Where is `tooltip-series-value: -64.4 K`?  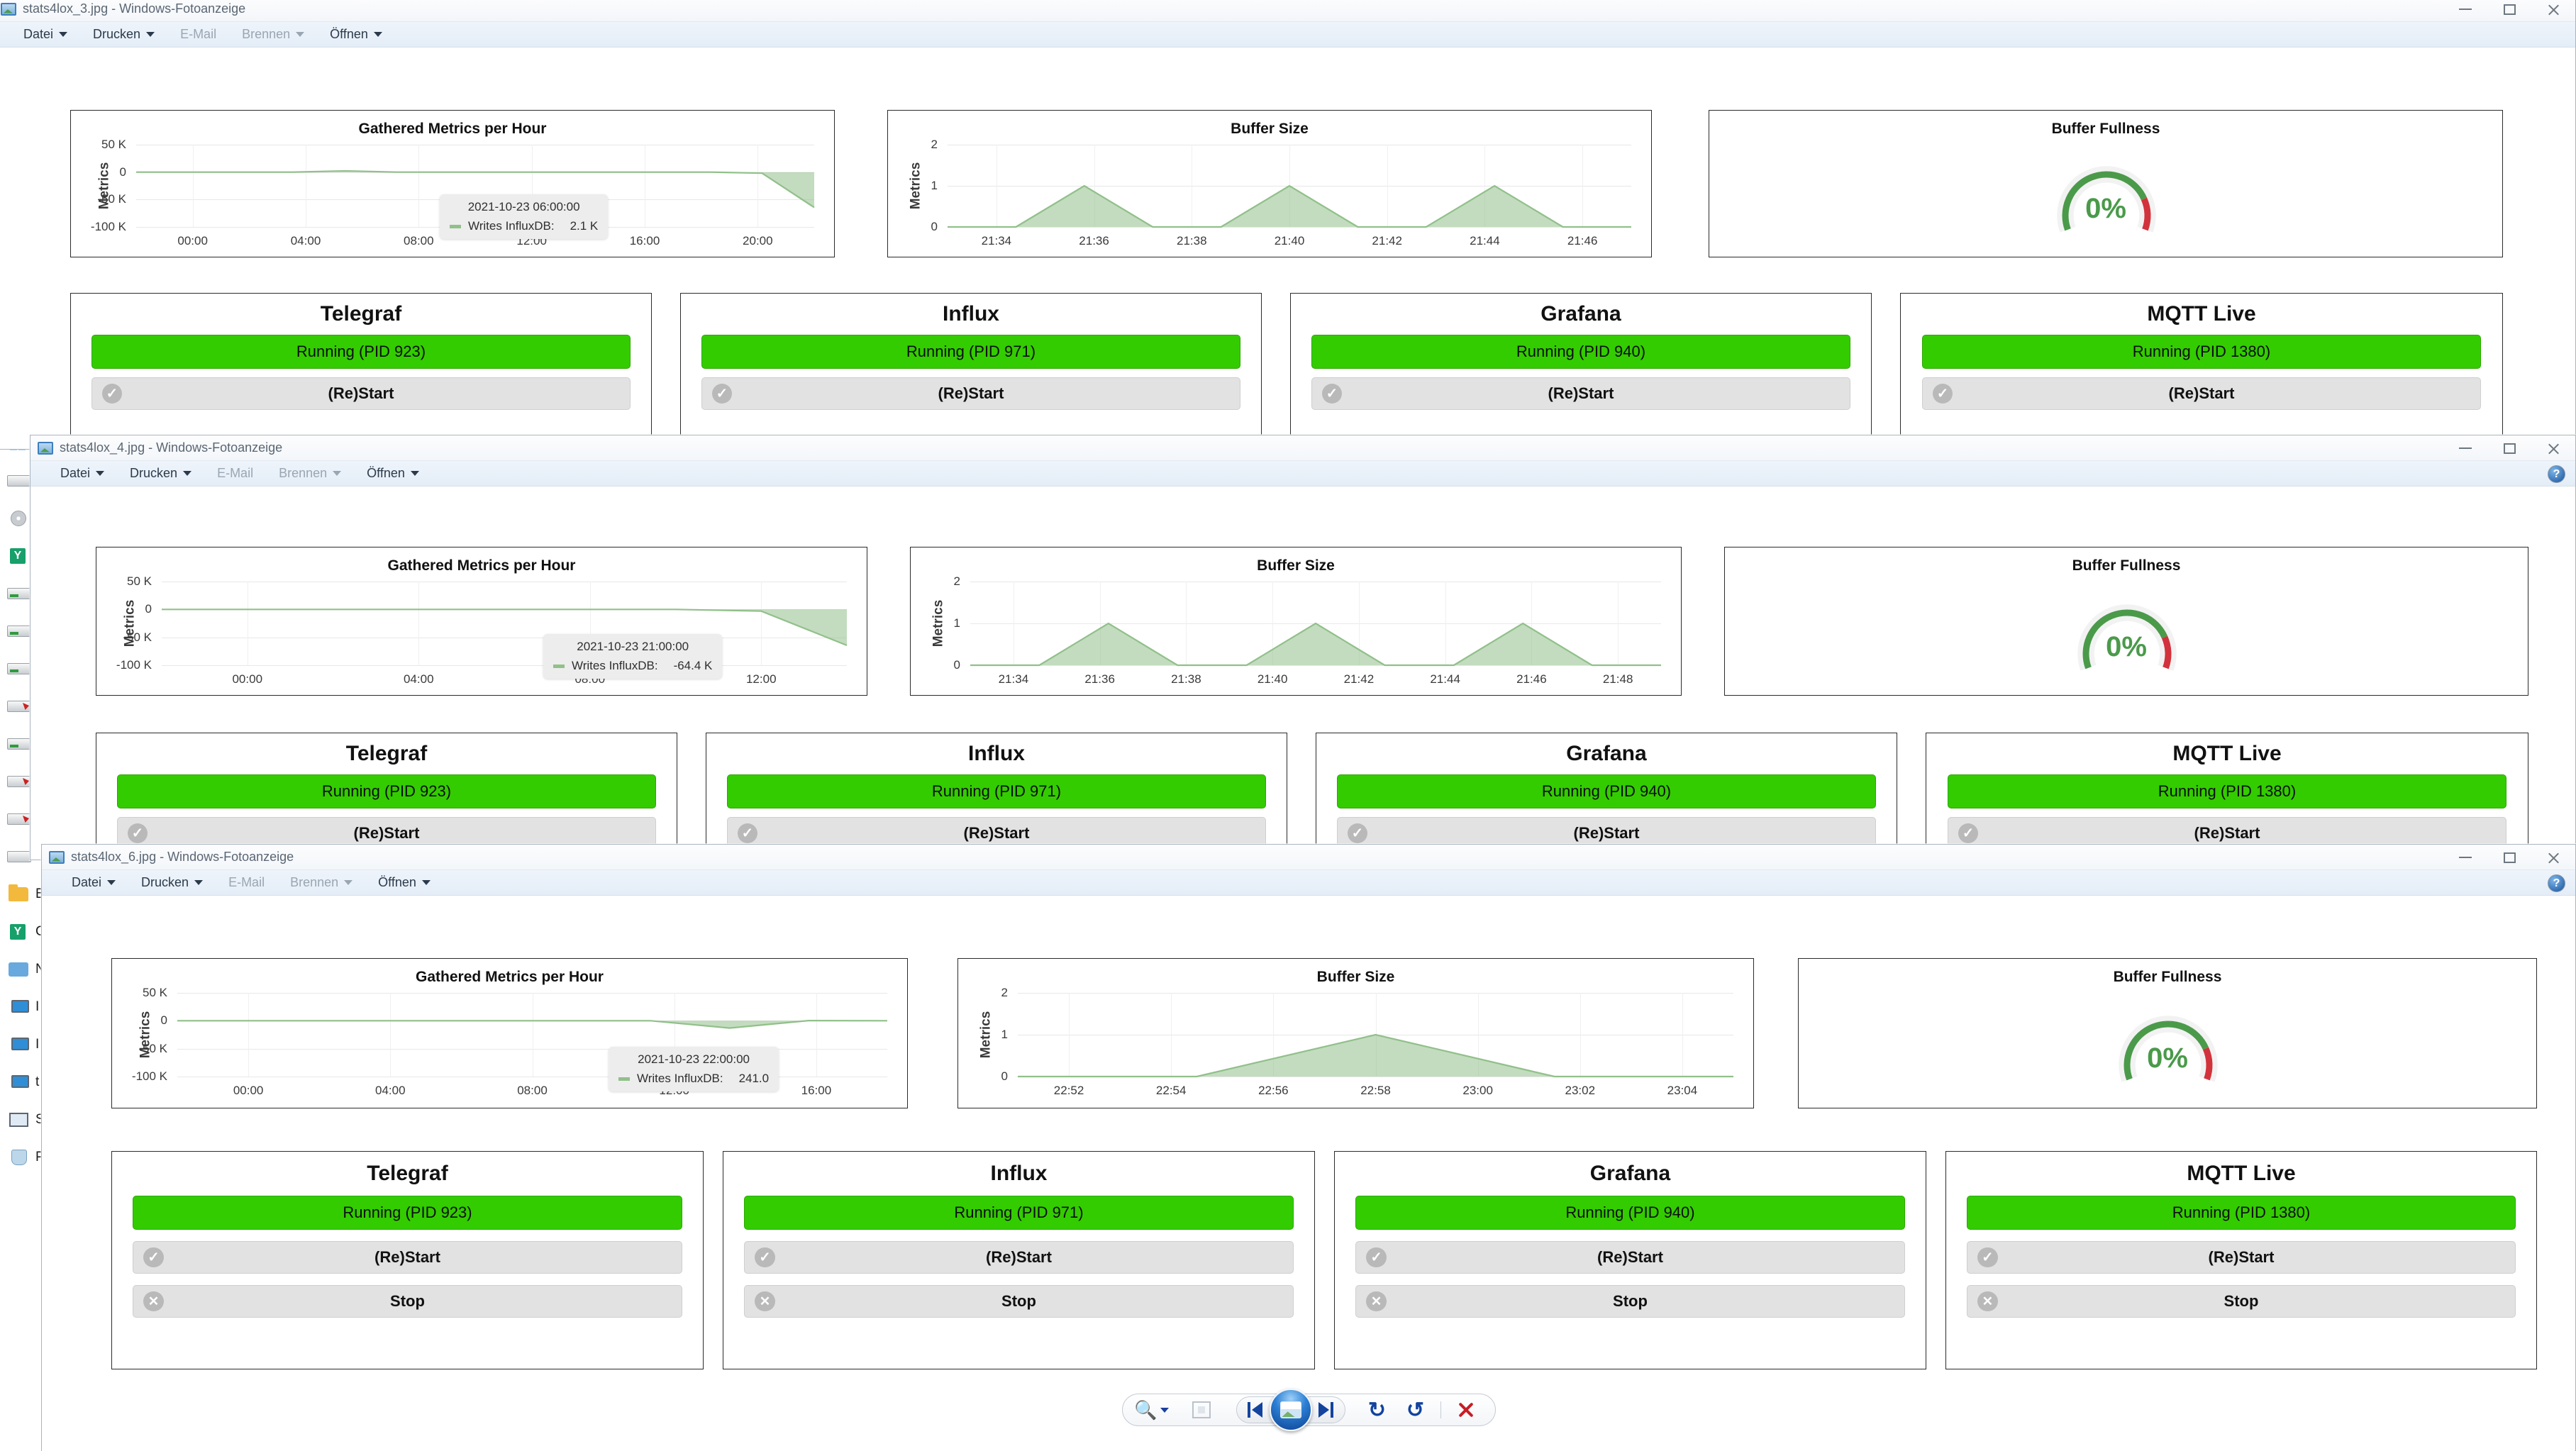
tooltip-series-value: -64.4 K is located at coordinates (693, 665).